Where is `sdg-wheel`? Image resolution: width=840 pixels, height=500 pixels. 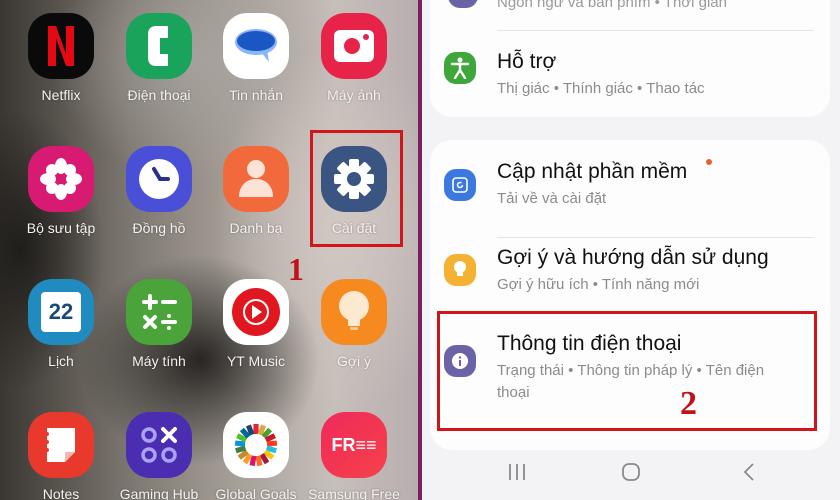
sdg-wheel is located at coordinates (256, 445).